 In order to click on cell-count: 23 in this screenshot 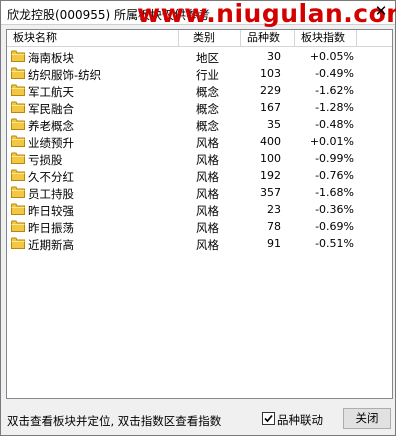, I will do `click(274, 209)`.